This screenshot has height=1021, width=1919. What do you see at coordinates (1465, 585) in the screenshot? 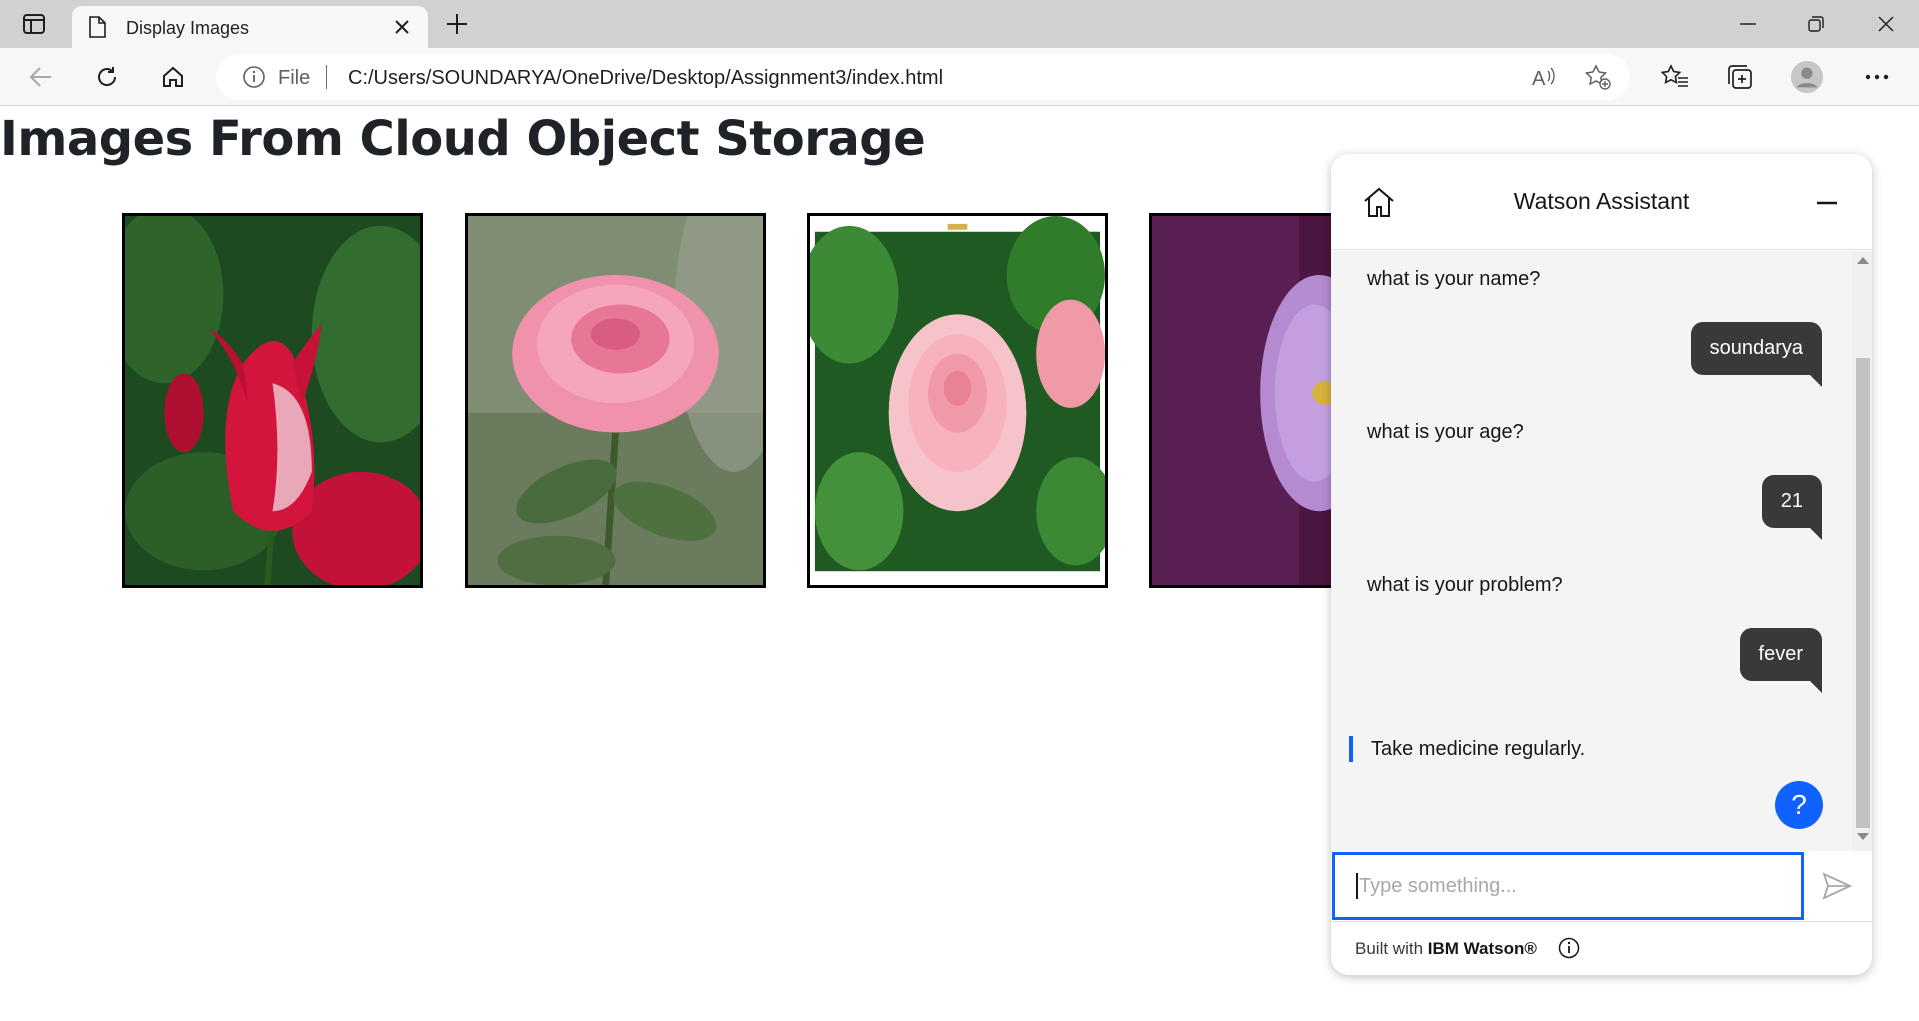
I see `bot-message: what is your problem?` at bounding box center [1465, 585].